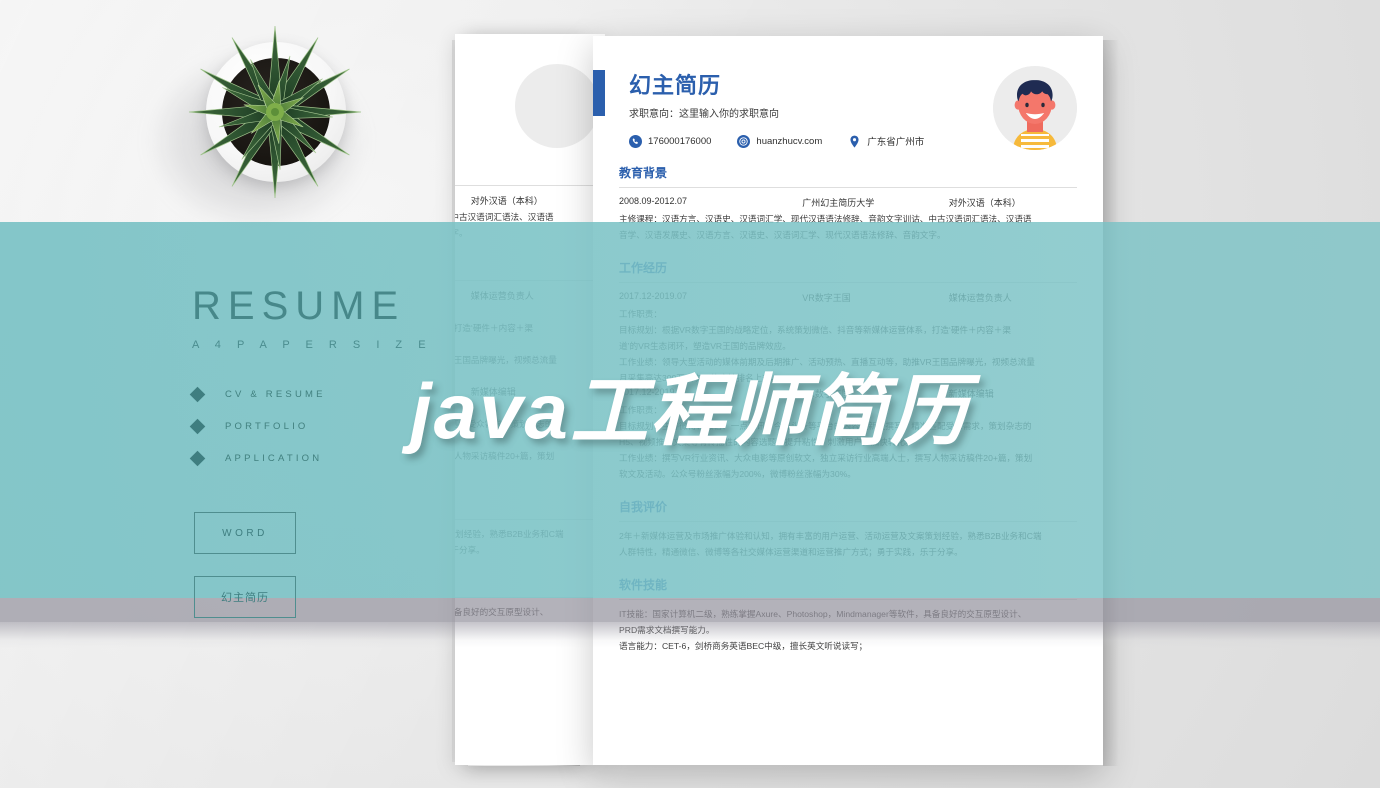 The image size is (1380, 788). Describe the element at coordinates (789, 141) in the screenshot. I see `contact-email-value: huanzhucv.com` at that location.